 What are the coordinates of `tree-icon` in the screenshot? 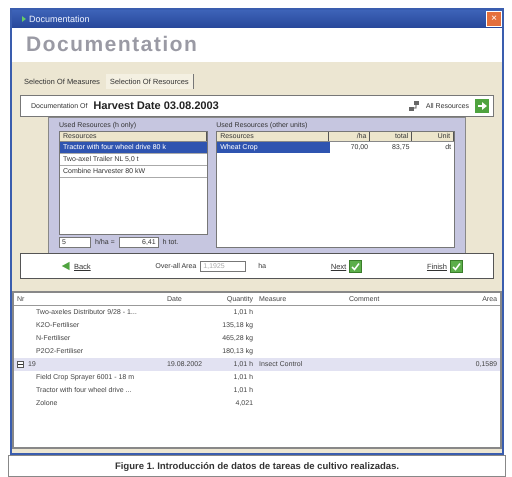 It's located at (414, 106).